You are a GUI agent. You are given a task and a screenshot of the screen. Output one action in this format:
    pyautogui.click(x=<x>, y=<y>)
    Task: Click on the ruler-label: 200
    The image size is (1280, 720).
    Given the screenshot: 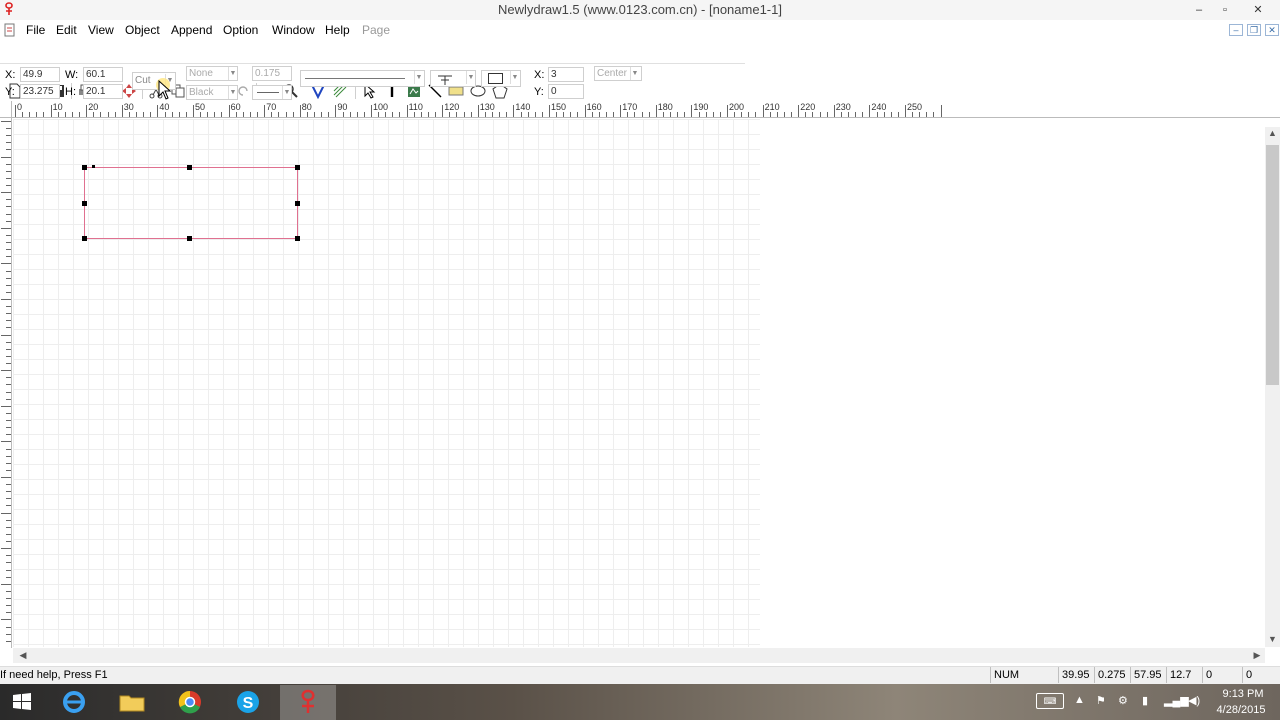 What is the action you would take?
    pyautogui.click(x=737, y=107)
    